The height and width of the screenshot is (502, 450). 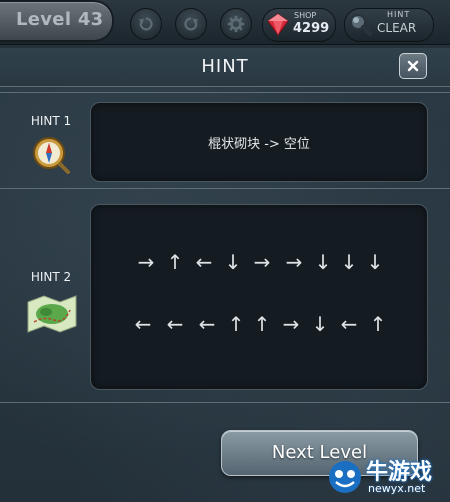 I want to click on arrow-sequence-row: ← ← ← ↑ ↑ → ↓ ← ↑, so click(x=259, y=324).